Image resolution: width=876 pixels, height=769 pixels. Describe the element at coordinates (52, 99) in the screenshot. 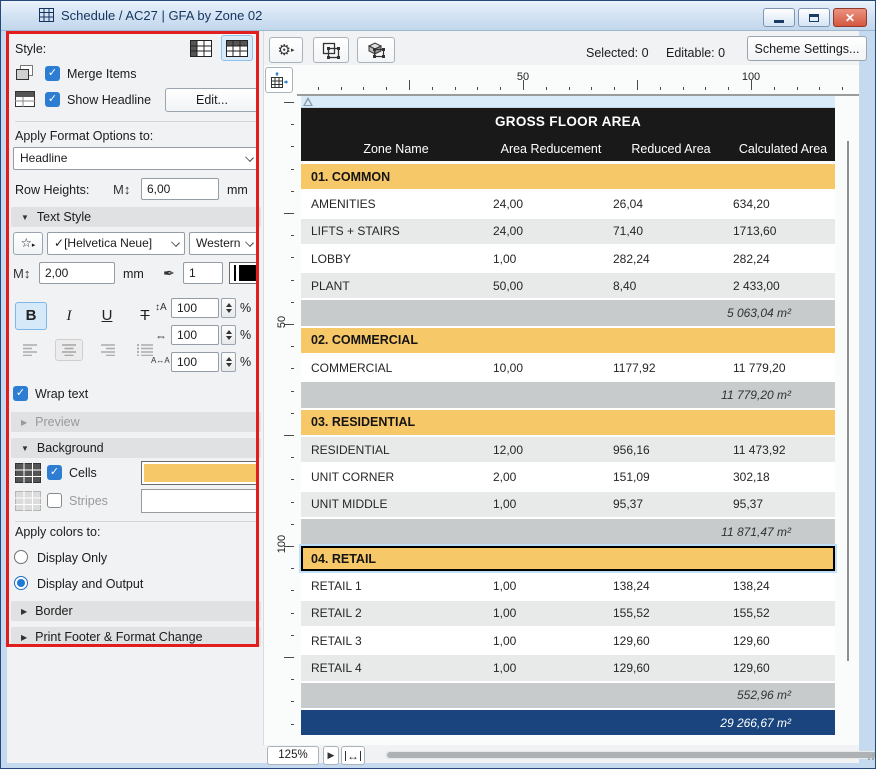

I see `show-headline-checkbox: ✓` at that location.